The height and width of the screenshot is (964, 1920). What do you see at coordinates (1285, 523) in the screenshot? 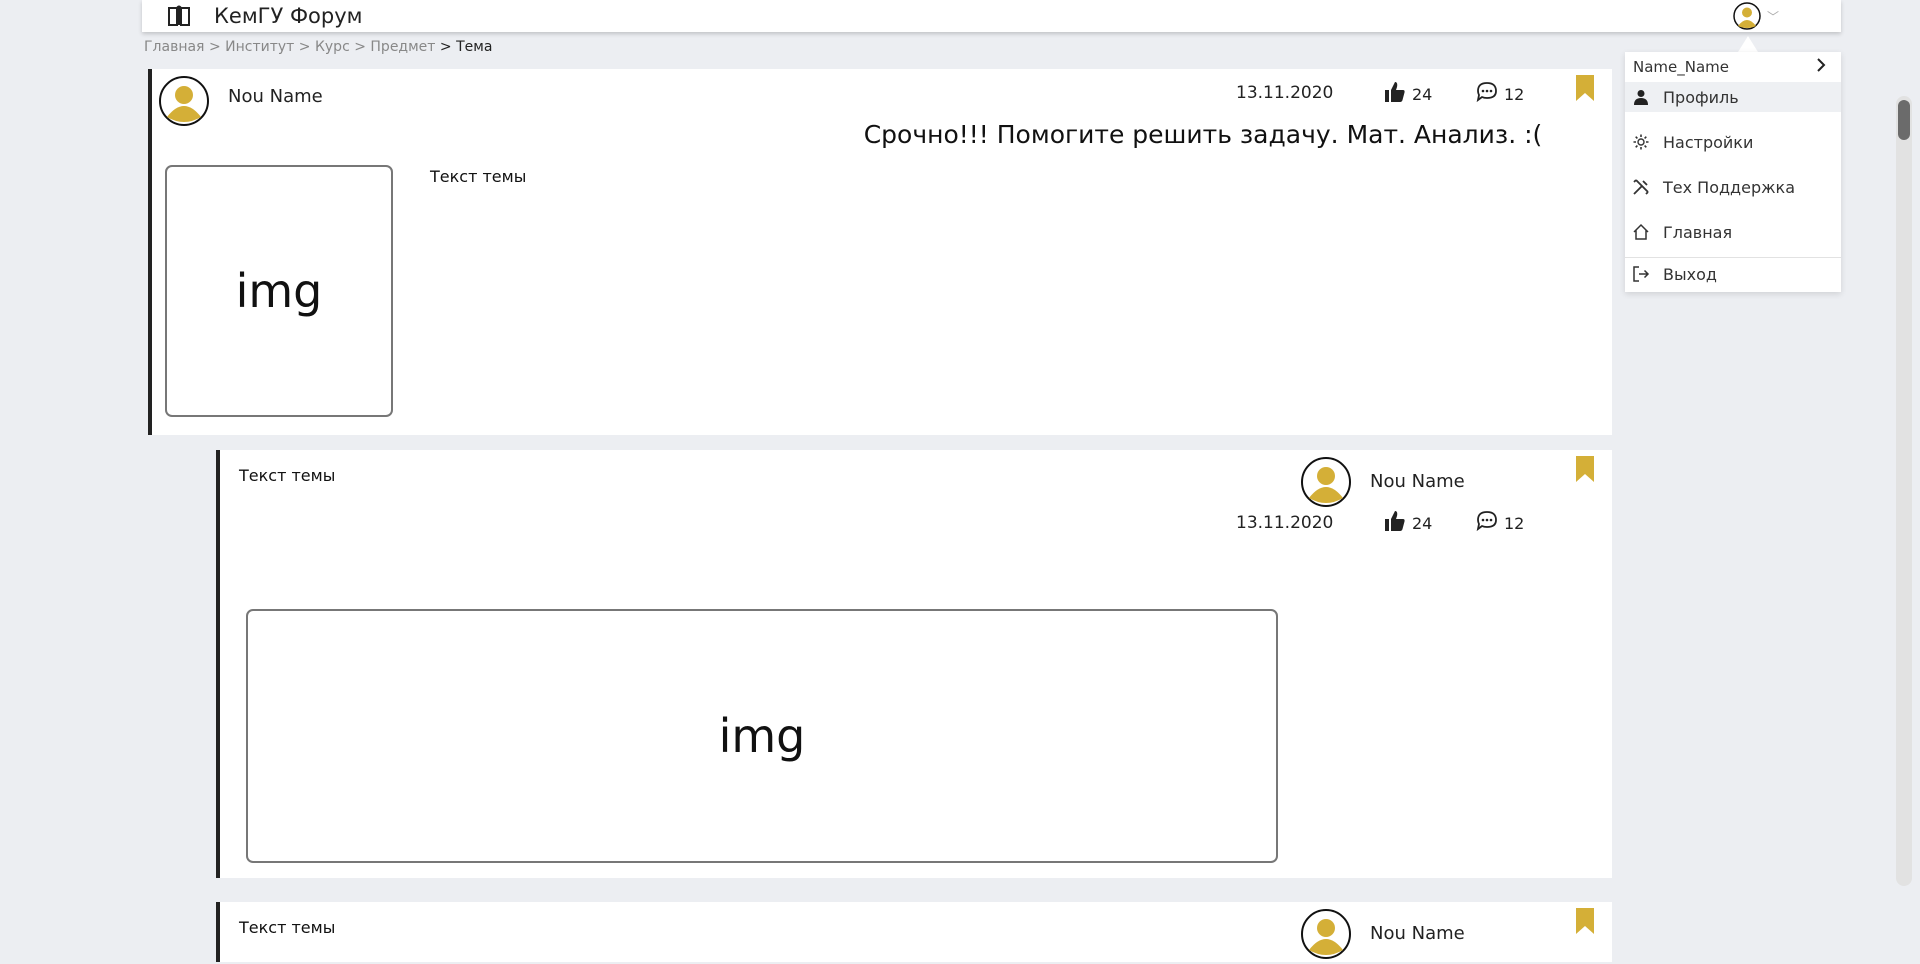
I see `reply-date: 13.11.2020` at bounding box center [1285, 523].